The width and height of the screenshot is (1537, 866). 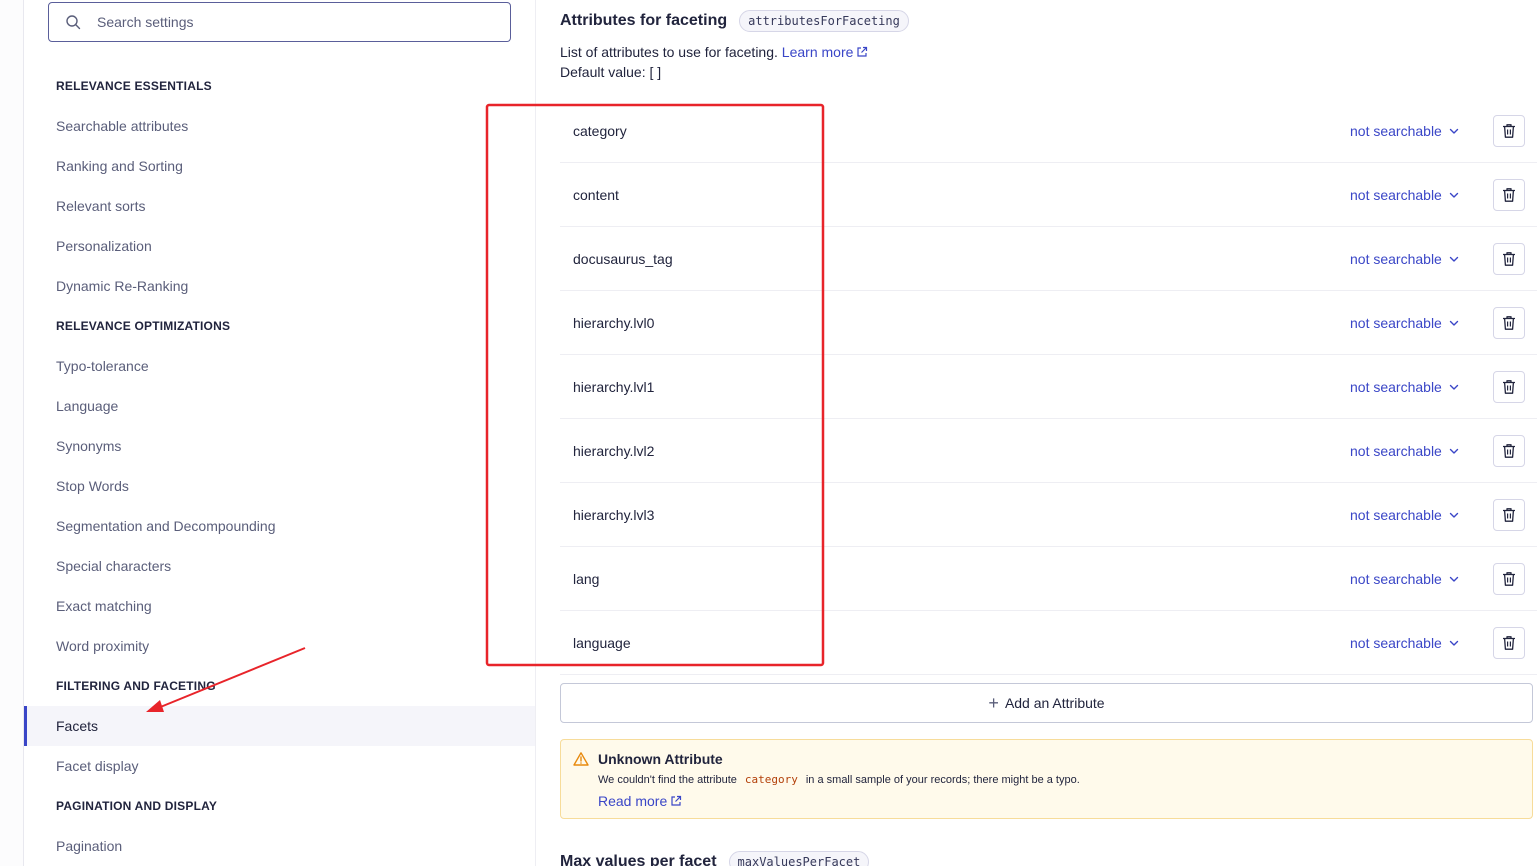 I want to click on sidebar-item-relevant-sorts: Relevant sorts, so click(x=279, y=206).